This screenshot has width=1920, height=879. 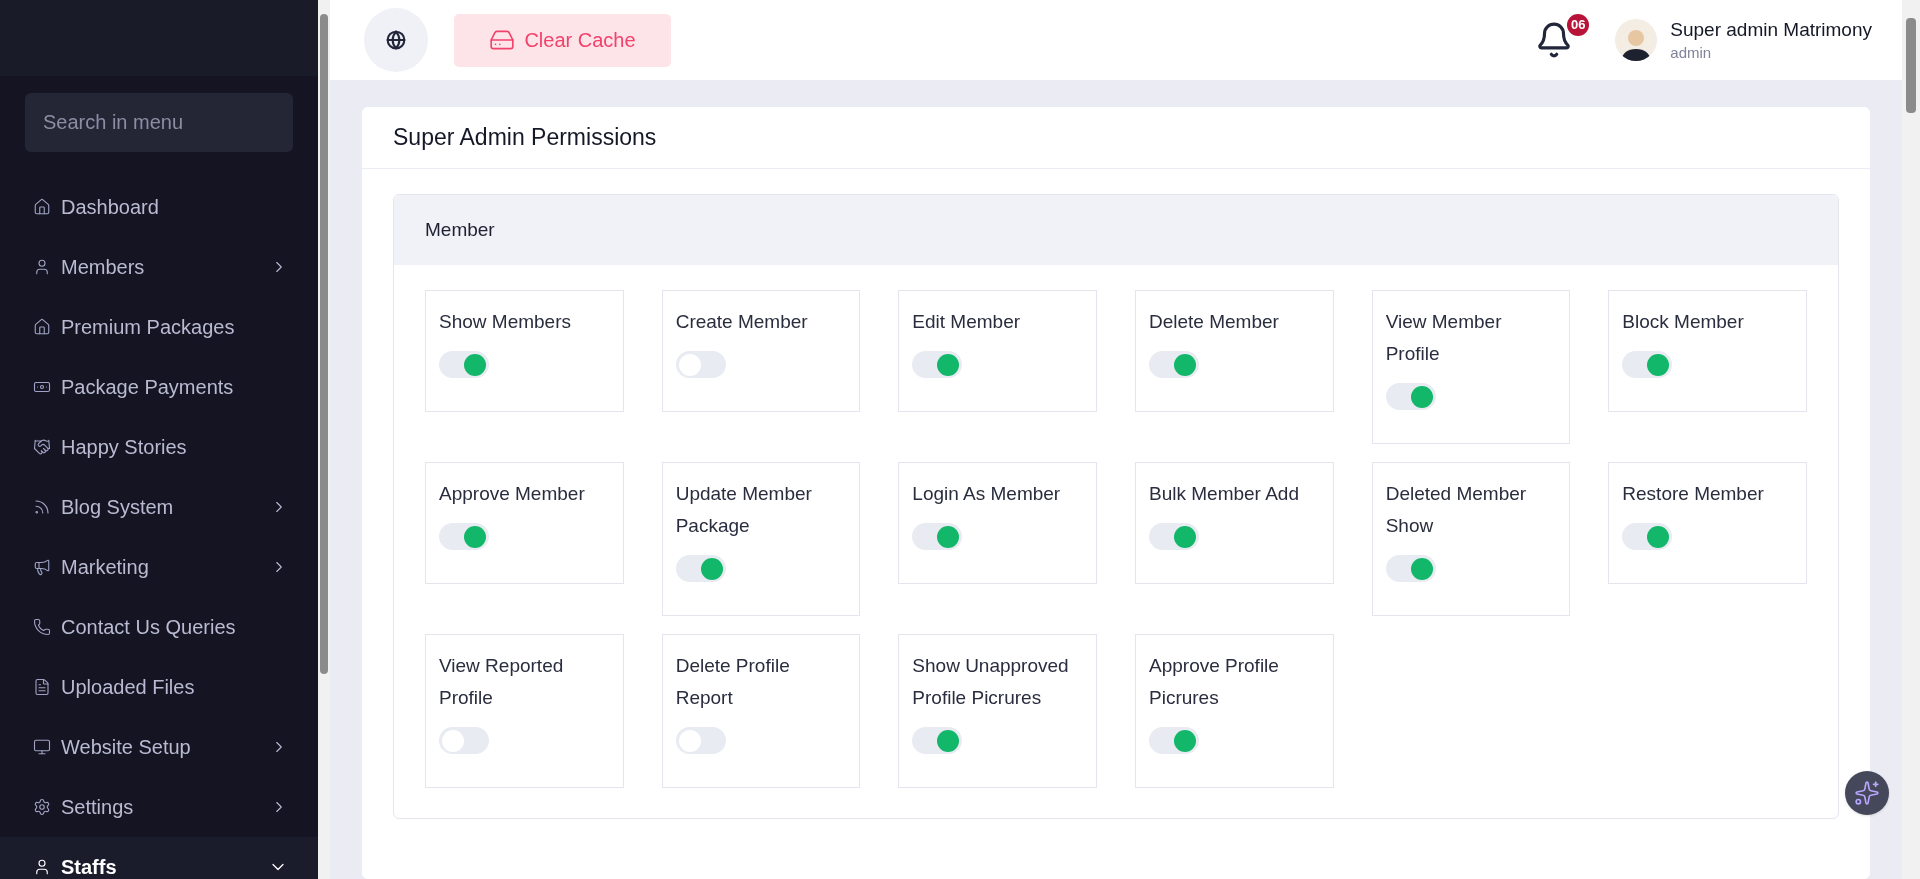 I want to click on sidebar-item: Happy Stories, so click(x=159, y=447).